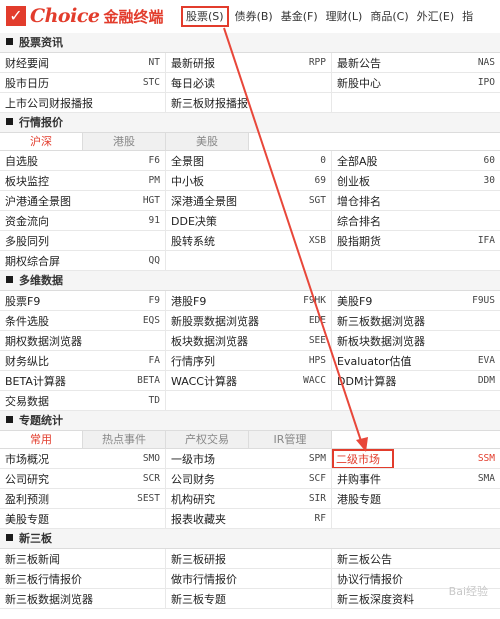  I want to click on table-row: 盈利预测 SEST 机构研究 SIR 港股专题, so click(250, 499).